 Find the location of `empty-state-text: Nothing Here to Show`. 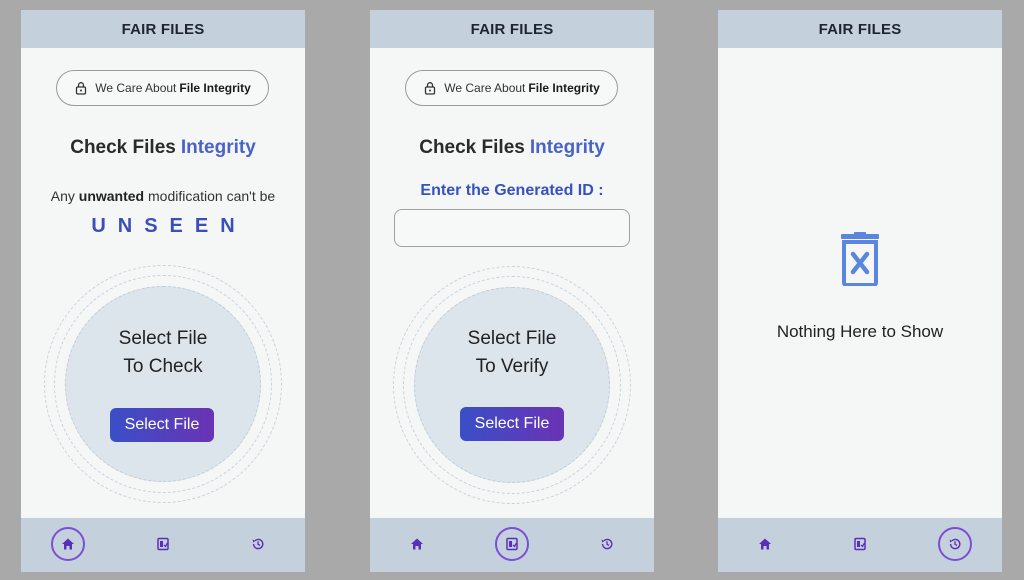

empty-state-text: Nothing Here to Show is located at coordinates (860, 331).